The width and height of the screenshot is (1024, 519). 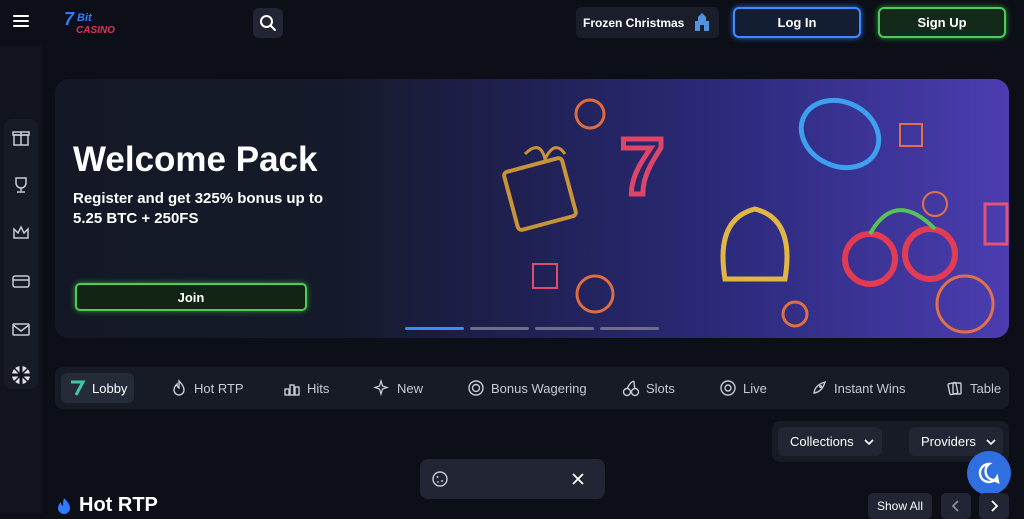 What do you see at coordinates (179, 387) in the screenshot?
I see `flame-icon` at bounding box center [179, 387].